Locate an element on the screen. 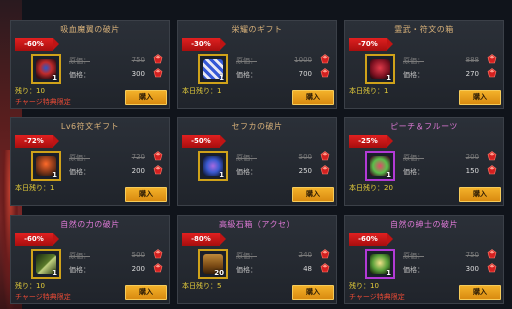 Image resolution: width=512 pixels, height=309 pixels. current-price-value: 270 is located at coordinates (472, 74).